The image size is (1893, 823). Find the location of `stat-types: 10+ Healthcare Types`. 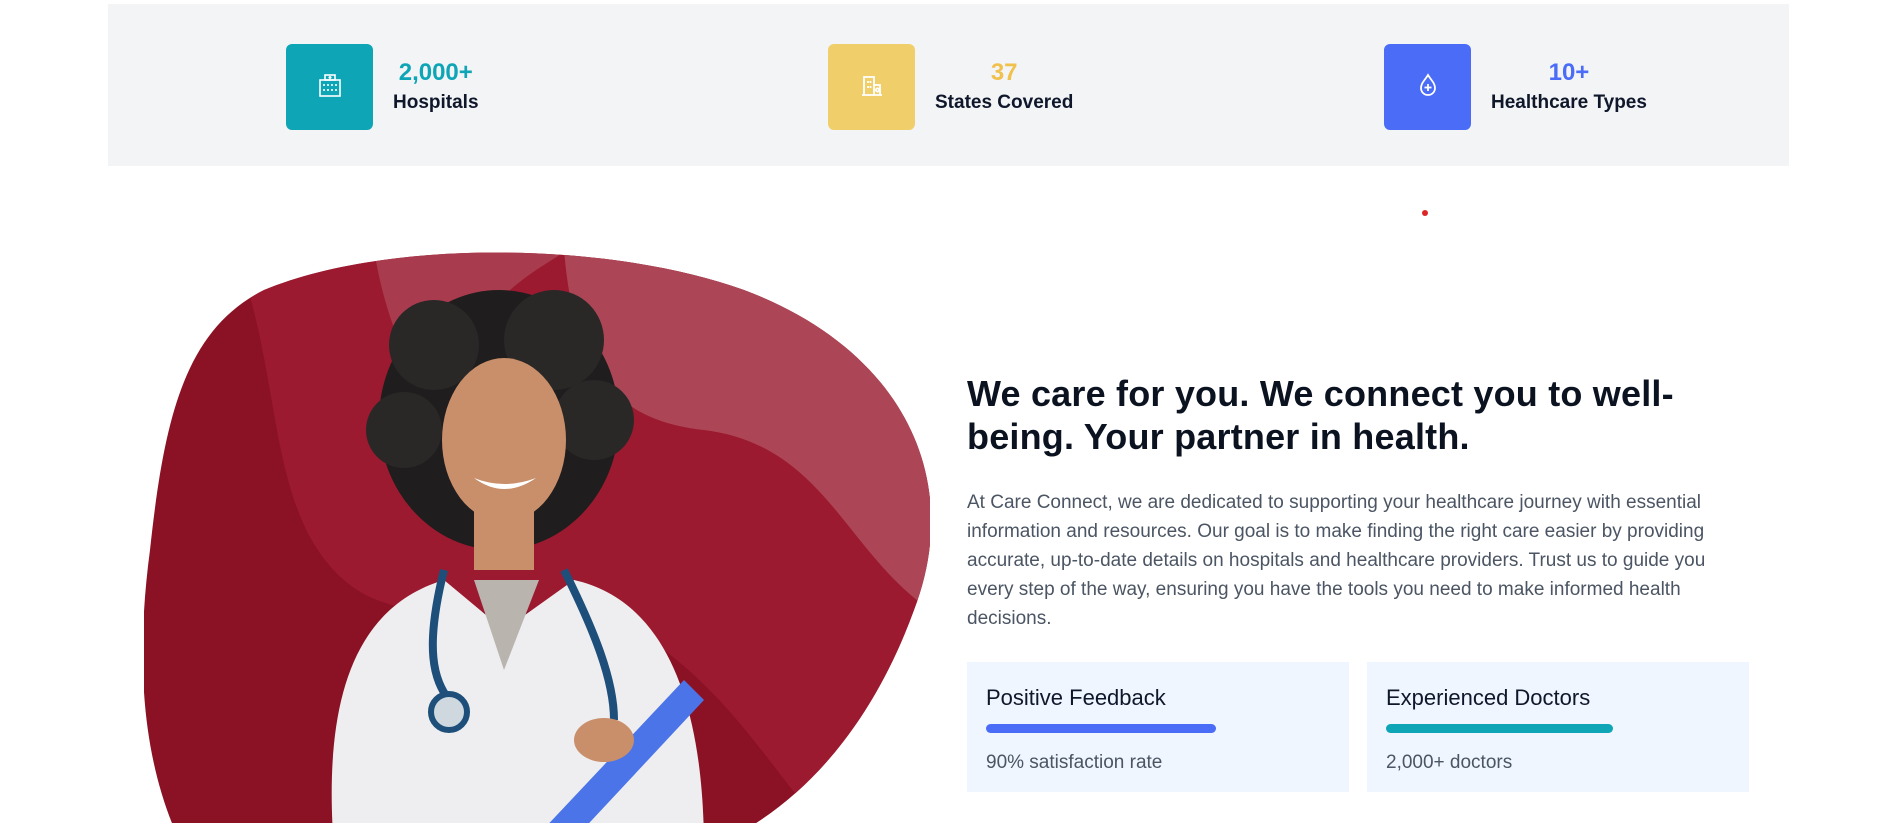

stat-types: 10+ Healthcare Types is located at coordinates (1515, 87).